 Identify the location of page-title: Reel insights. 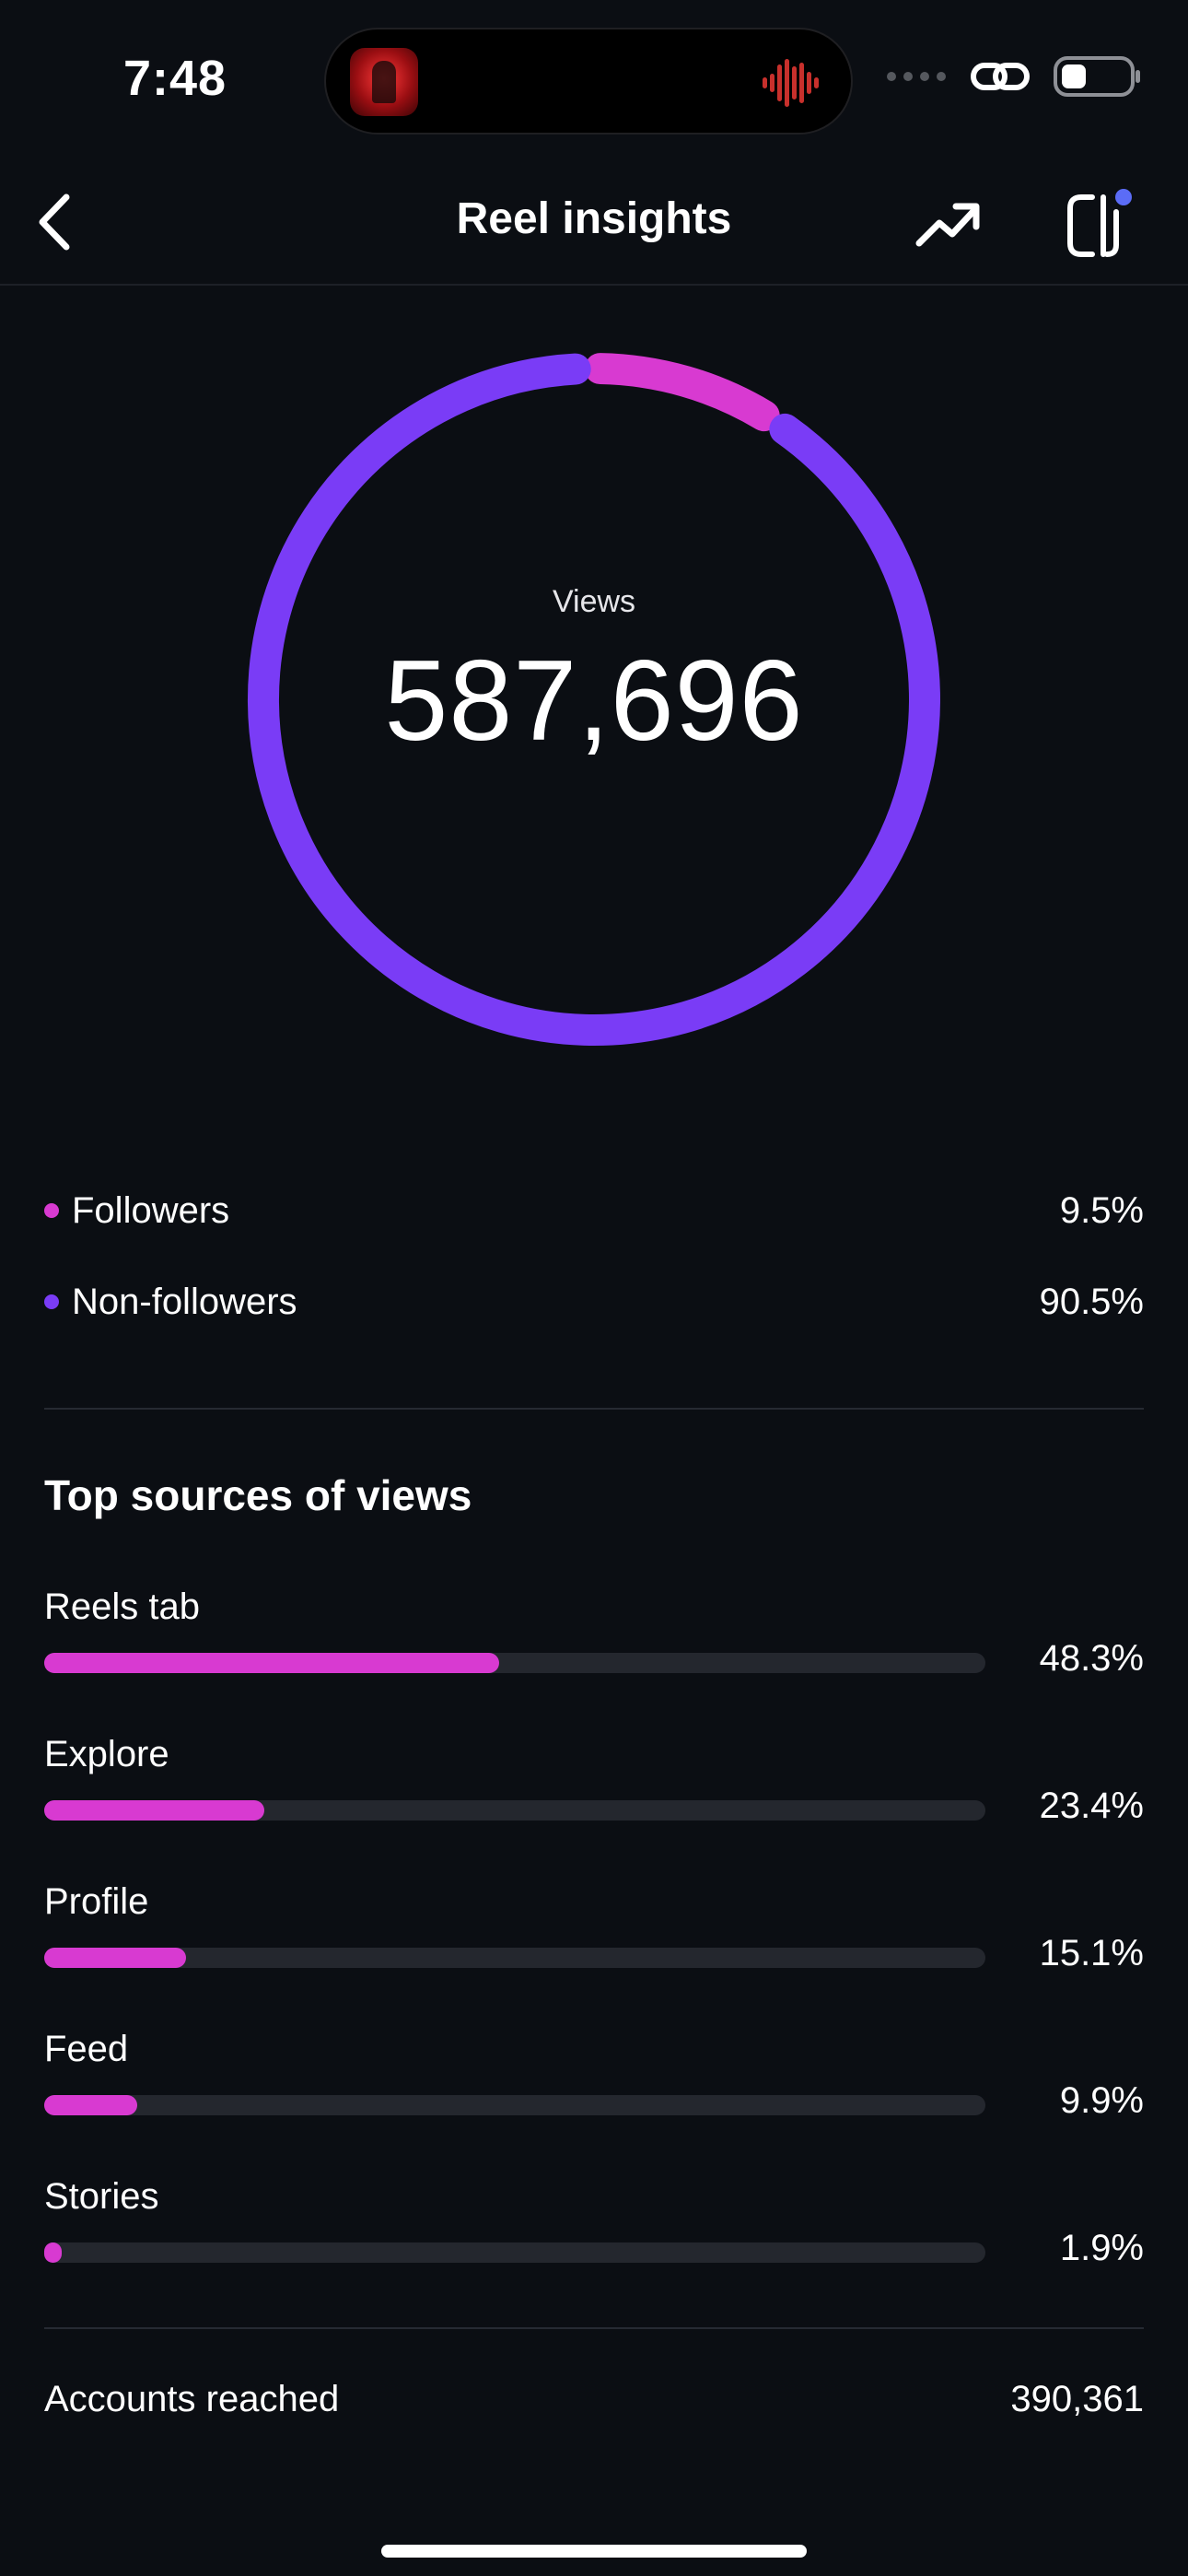
(594, 218).